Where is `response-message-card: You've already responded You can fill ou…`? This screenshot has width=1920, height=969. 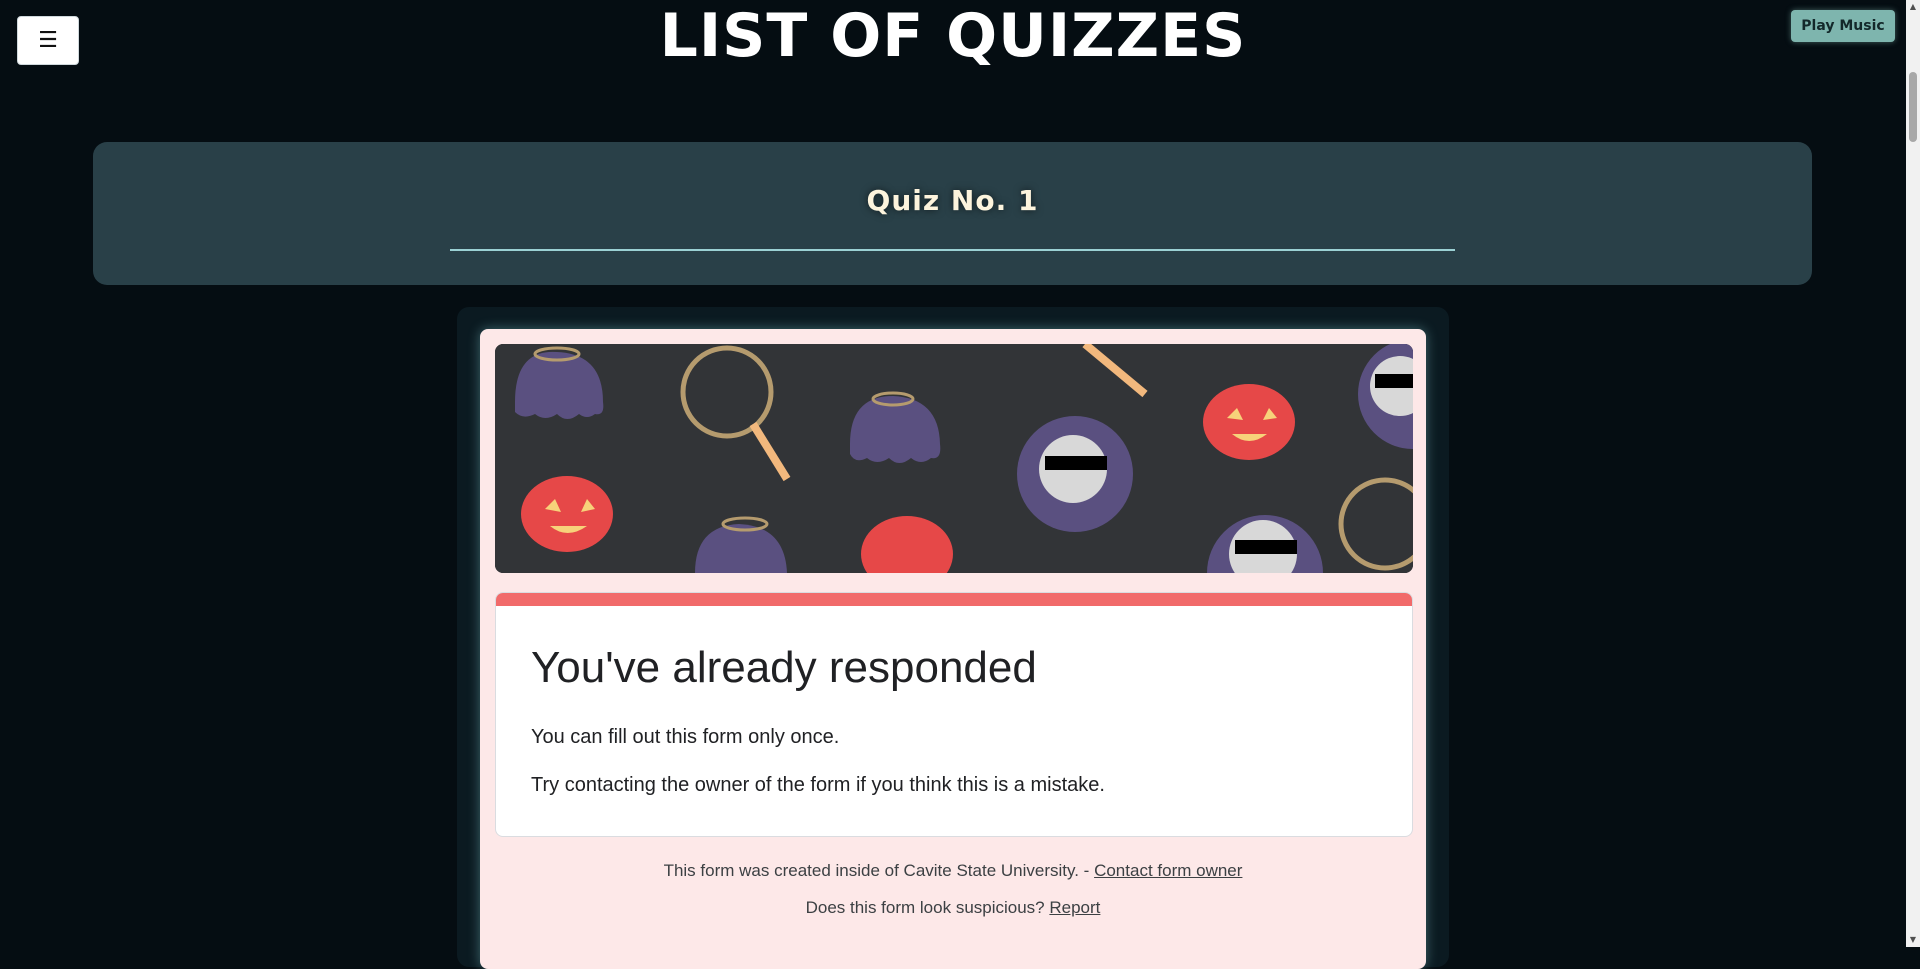
response-message-card: You've already responded You can fill ou… is located at coordinates (954, 714).